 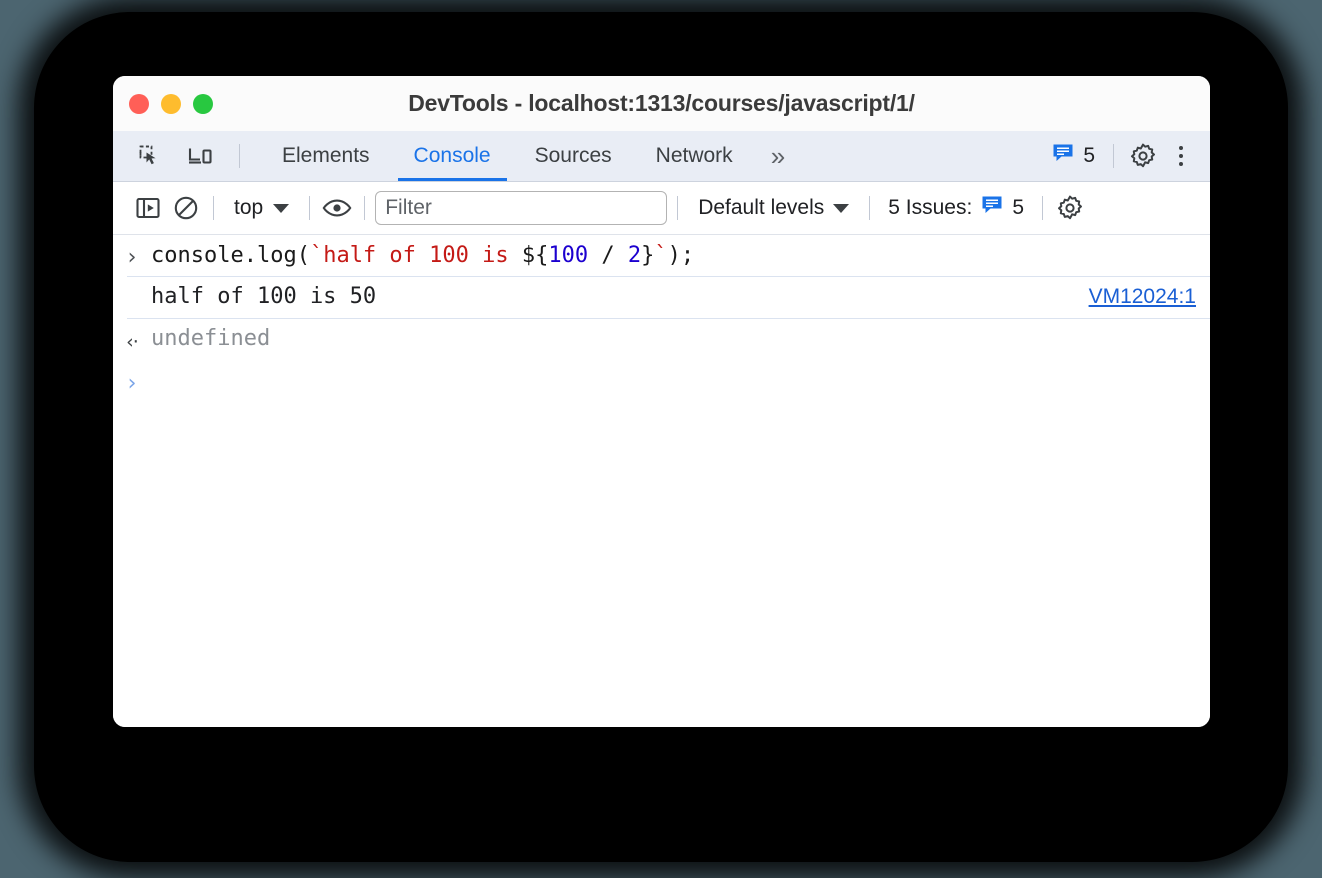 I want to click on console-result-row: ‹· undefined, so click(x=661, y=340).